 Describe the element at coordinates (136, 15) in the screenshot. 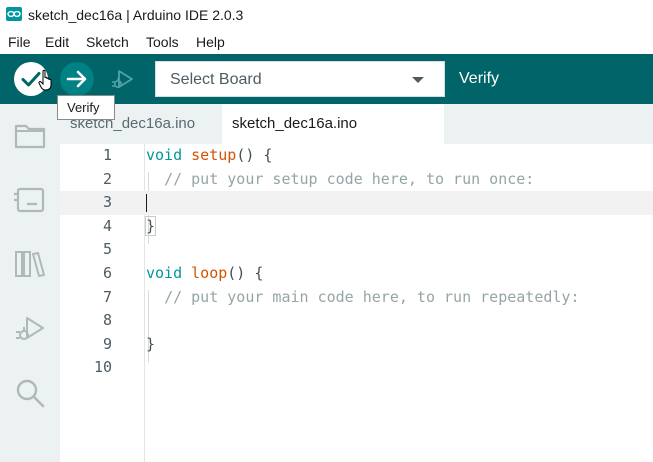

I see `window-title: sketch_dec16a | Arduino IDE 2.0.3` at that location.